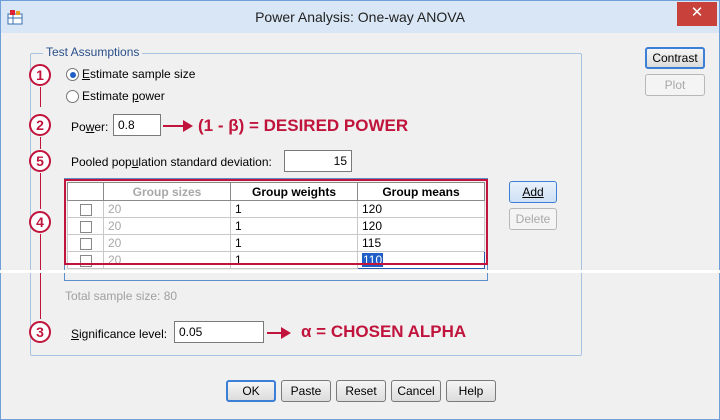 Image resolution: width=720 pixels, height=420 pixels. I want to click on label-rest: lation standard deviation:, so click(205, 162).